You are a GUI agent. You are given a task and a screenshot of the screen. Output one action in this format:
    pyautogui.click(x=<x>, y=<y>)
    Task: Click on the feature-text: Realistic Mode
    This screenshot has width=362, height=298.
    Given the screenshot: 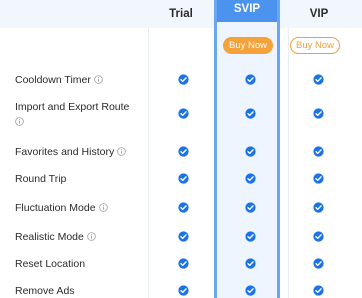 What is the action you would take?
    pyautogui.click(x=49, y=237)
    